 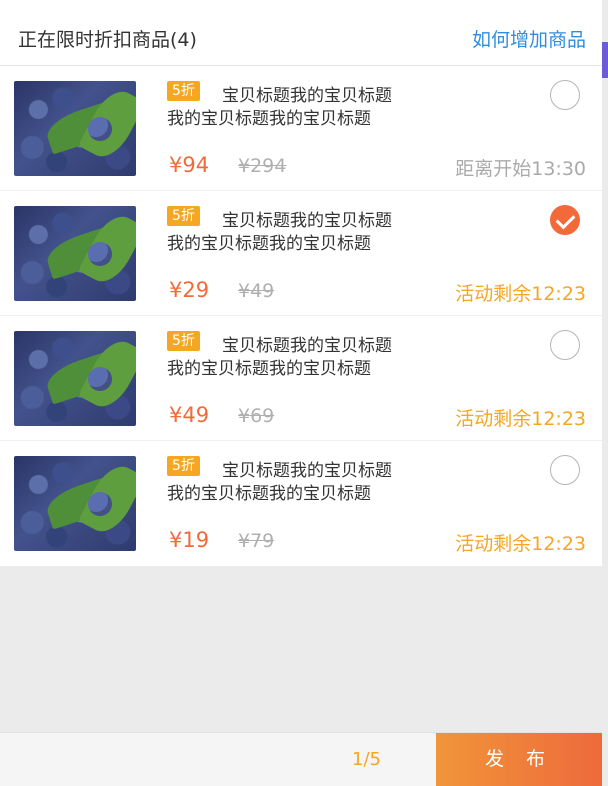 What do you see at coordinates (366, 759) in the screenshot?
I see `page-indicator: 1/5` at bounding box center [366, 759].